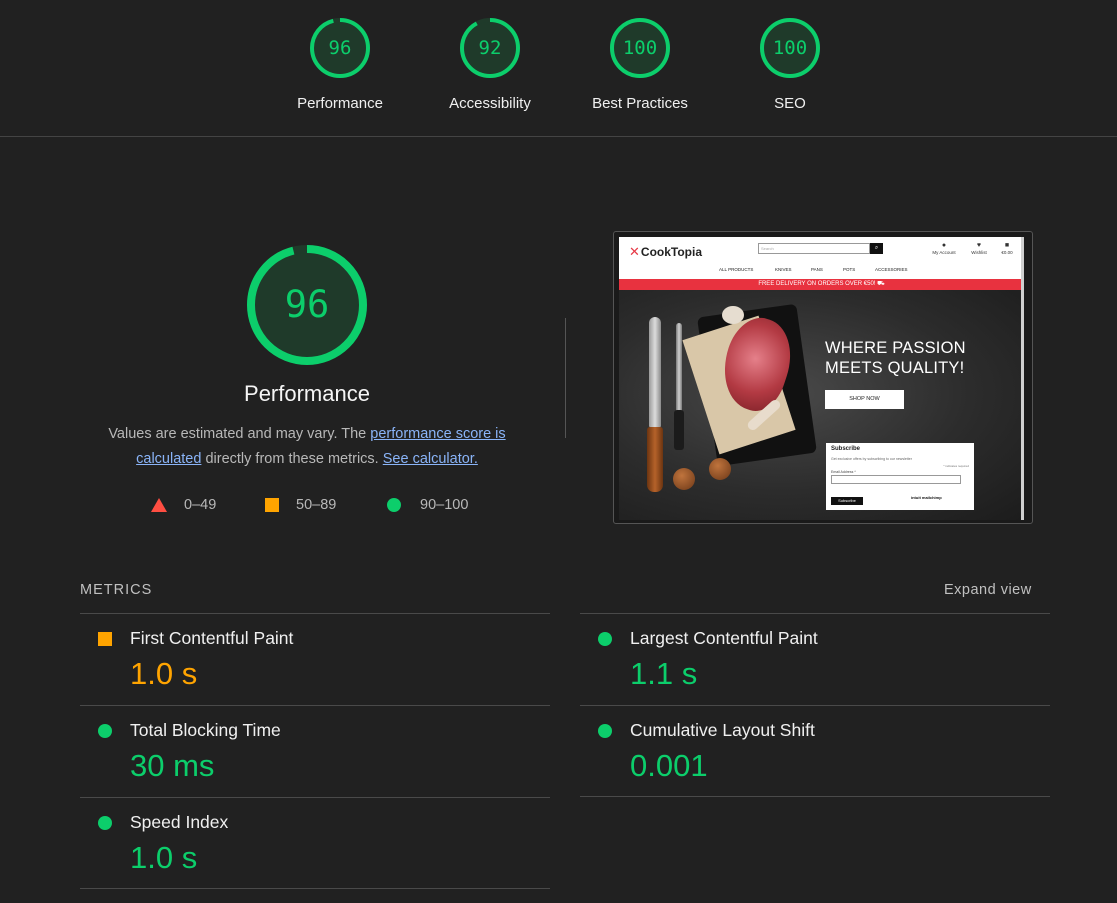 This screenshot has width=1117, height=903. Describe the element at coordinates (814, 248) in the screenshot. I see `site-search: Search` at that location.